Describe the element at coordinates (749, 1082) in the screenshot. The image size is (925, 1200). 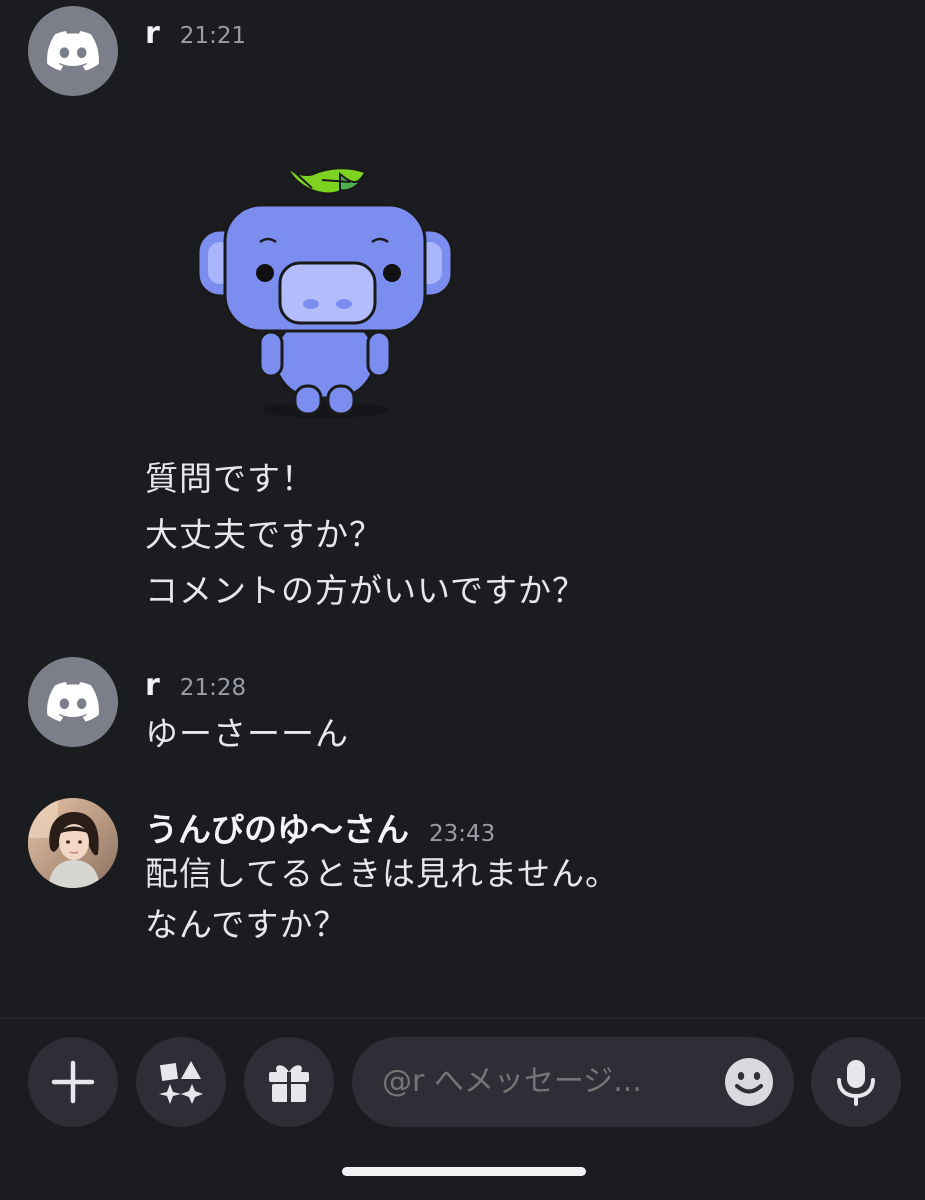
I see `emoji-icon` at that location.